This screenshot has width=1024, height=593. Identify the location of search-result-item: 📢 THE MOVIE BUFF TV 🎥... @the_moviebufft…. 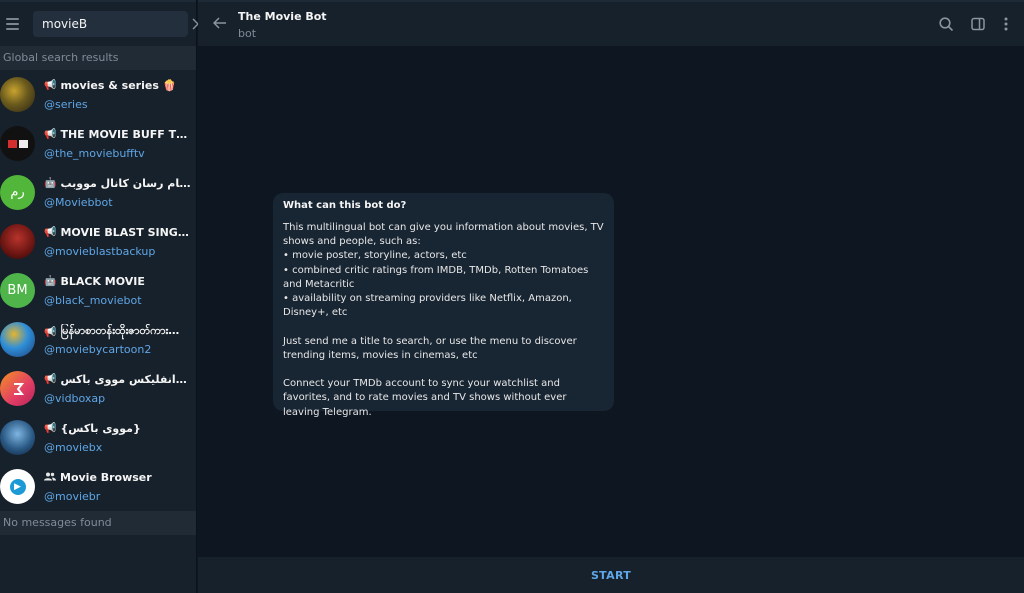
(98, 143).